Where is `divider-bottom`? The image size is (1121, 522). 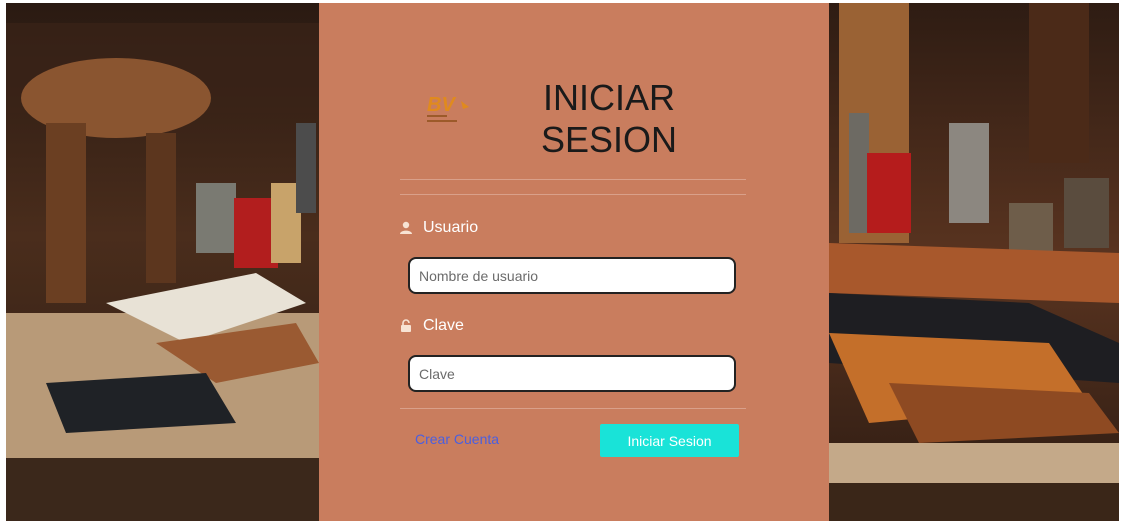
divider-bottom is located at coordinates (573, 408).